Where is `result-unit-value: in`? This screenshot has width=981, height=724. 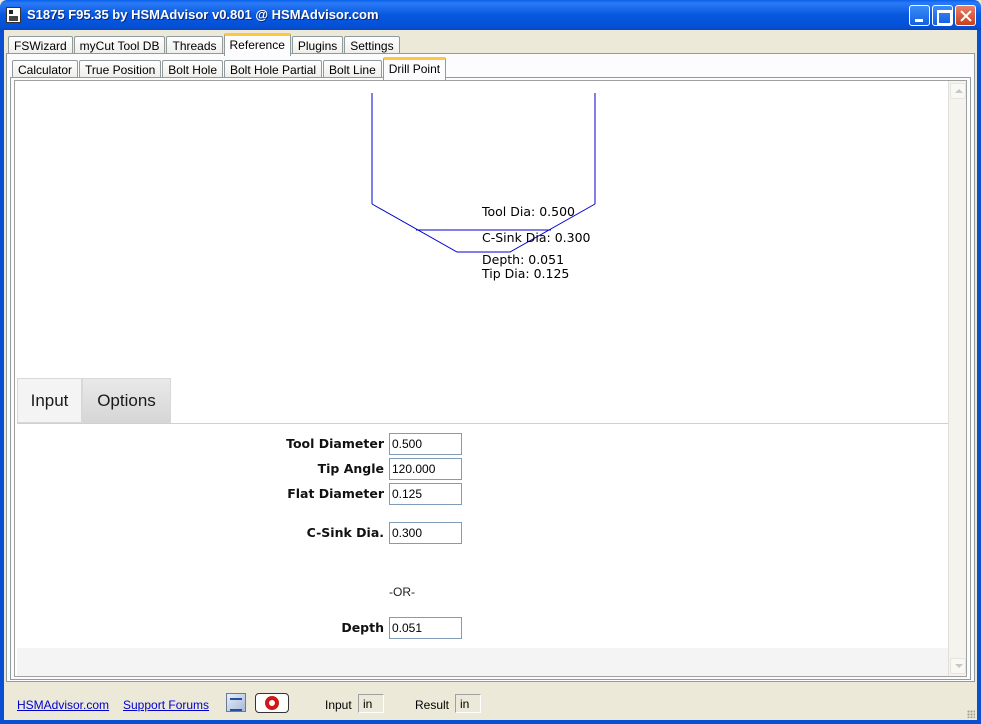
result-unit-value: in is located at coordinates (468, 703).